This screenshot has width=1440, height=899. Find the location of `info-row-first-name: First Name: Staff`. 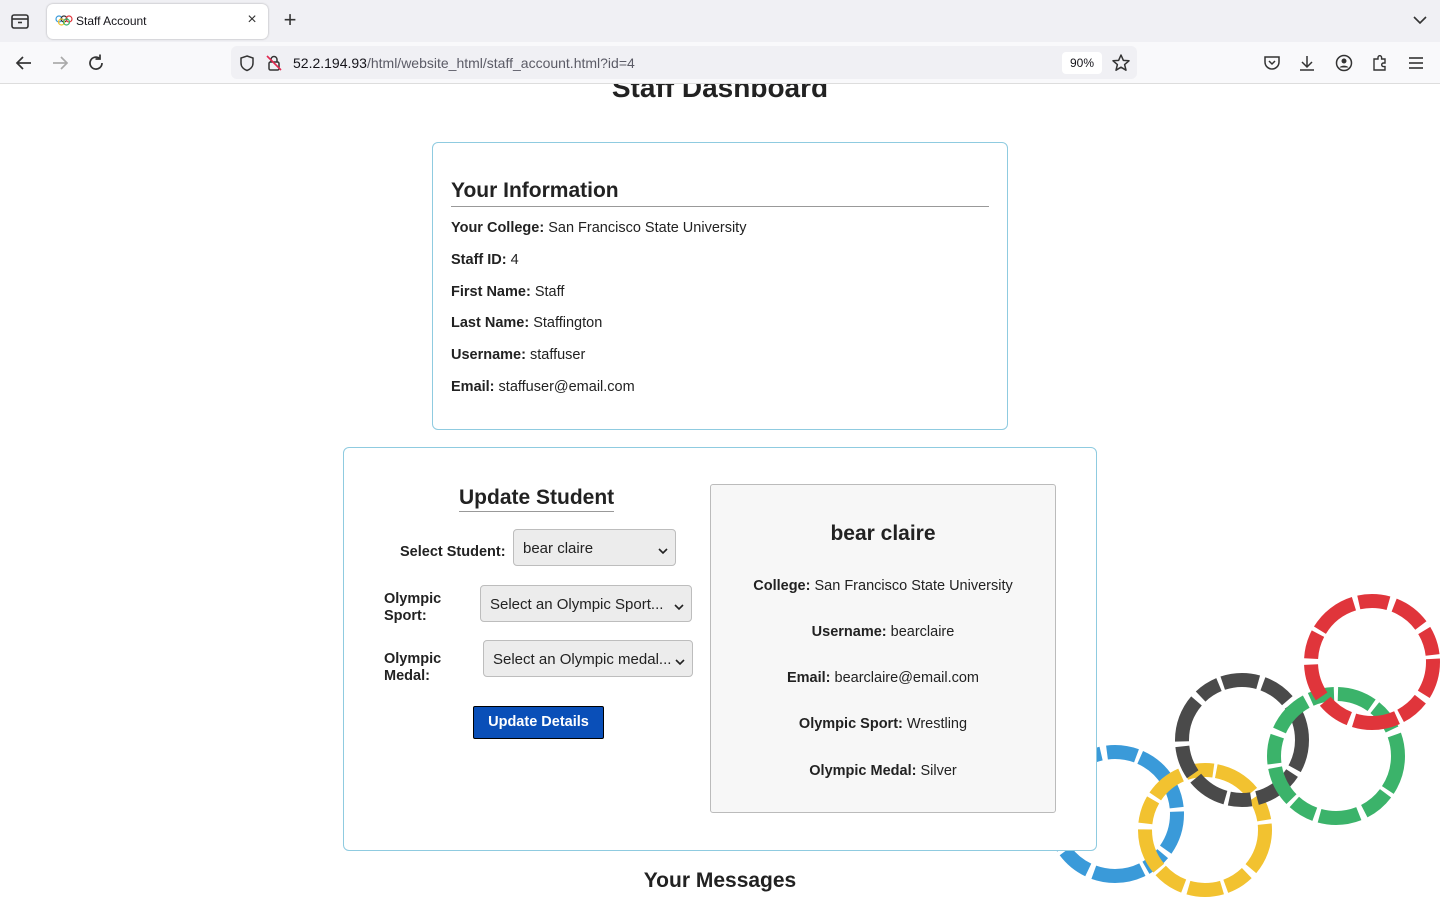

info-row-first-name: First Name: Staff is located at coordinates (507, 292).